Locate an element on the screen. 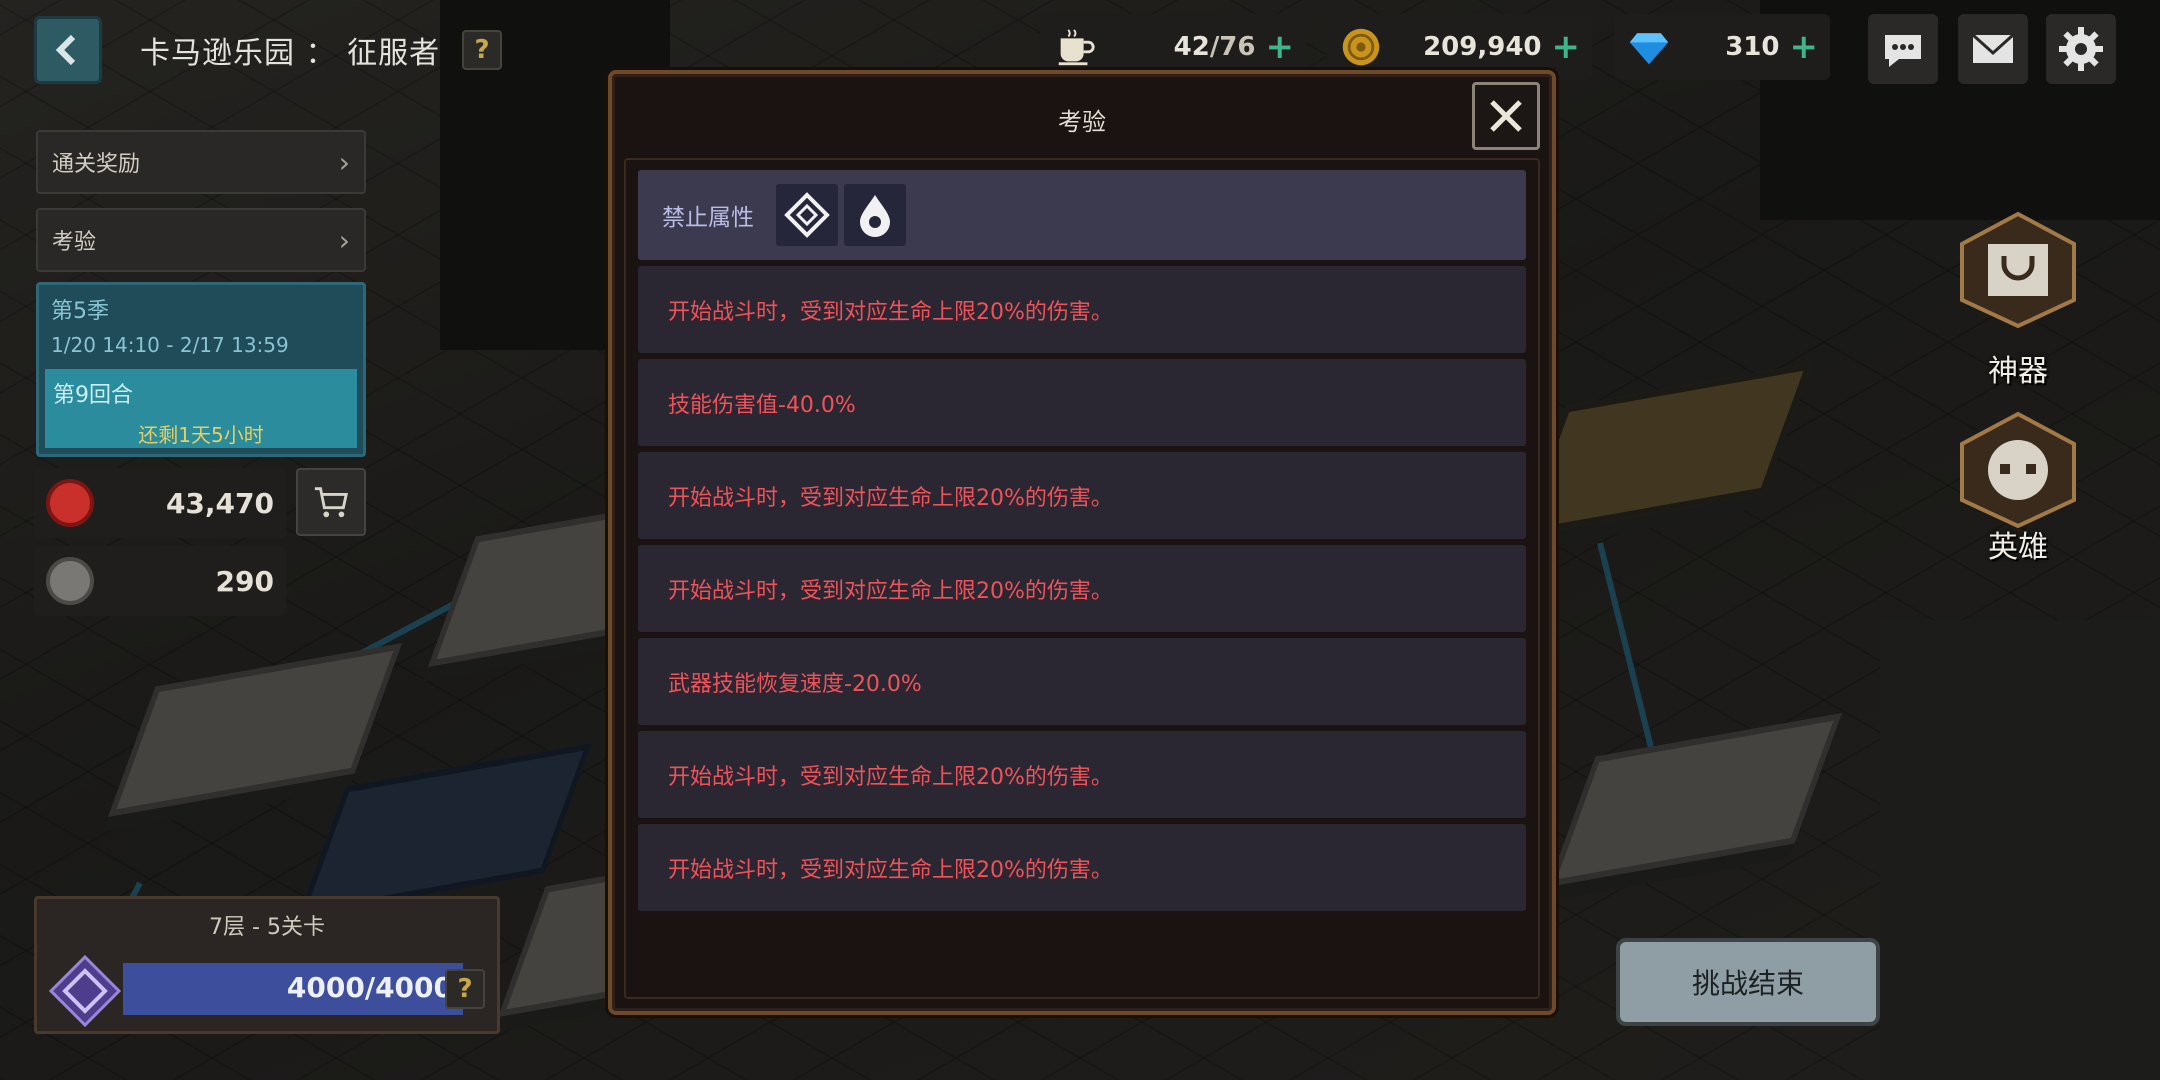 The height and width of the screenshot is (1080, 2160). gray-token-icon is located at coordinates (70, 581).